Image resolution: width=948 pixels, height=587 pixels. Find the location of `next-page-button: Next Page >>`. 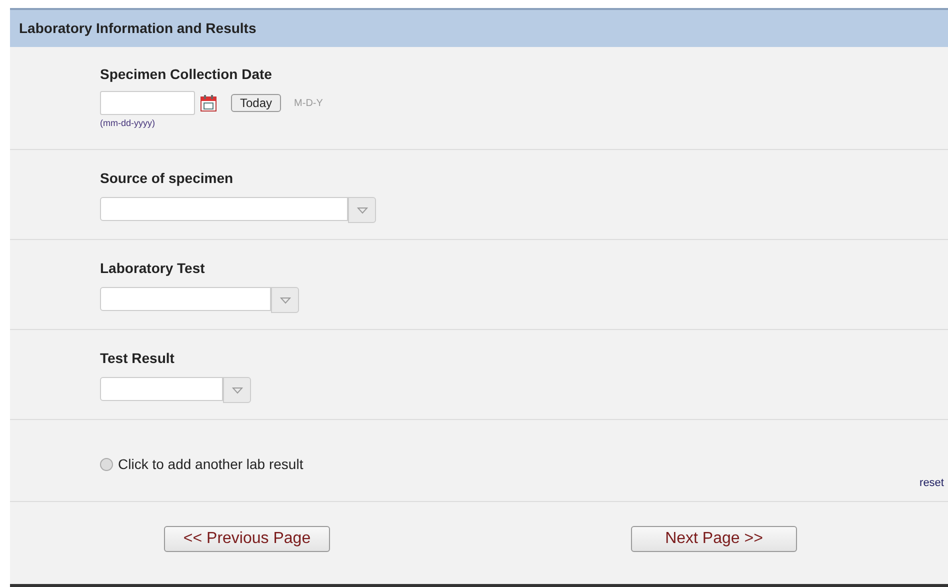

next-page-button: Next Page >> is located at coordinates (714, 539).